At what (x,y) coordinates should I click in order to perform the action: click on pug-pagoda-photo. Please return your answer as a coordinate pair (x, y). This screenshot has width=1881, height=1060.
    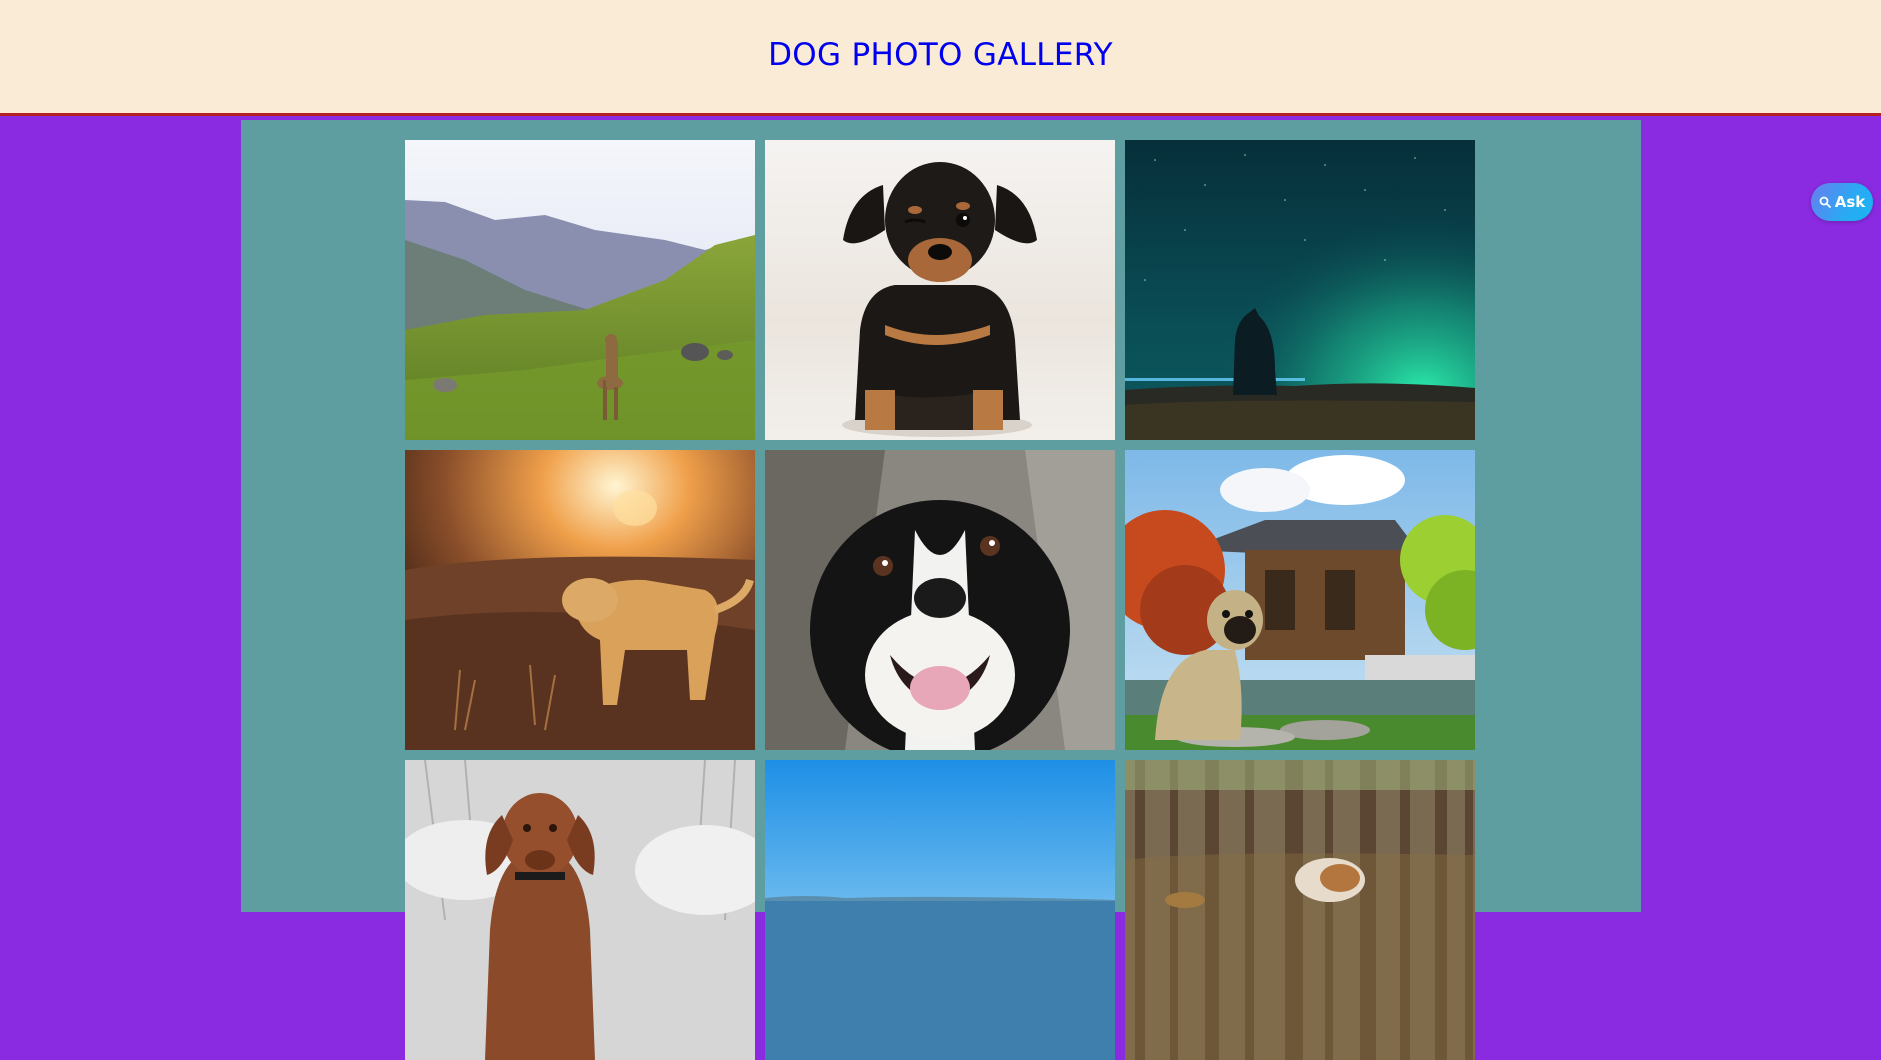
    Looking at the image, I should click on (1300, 600).